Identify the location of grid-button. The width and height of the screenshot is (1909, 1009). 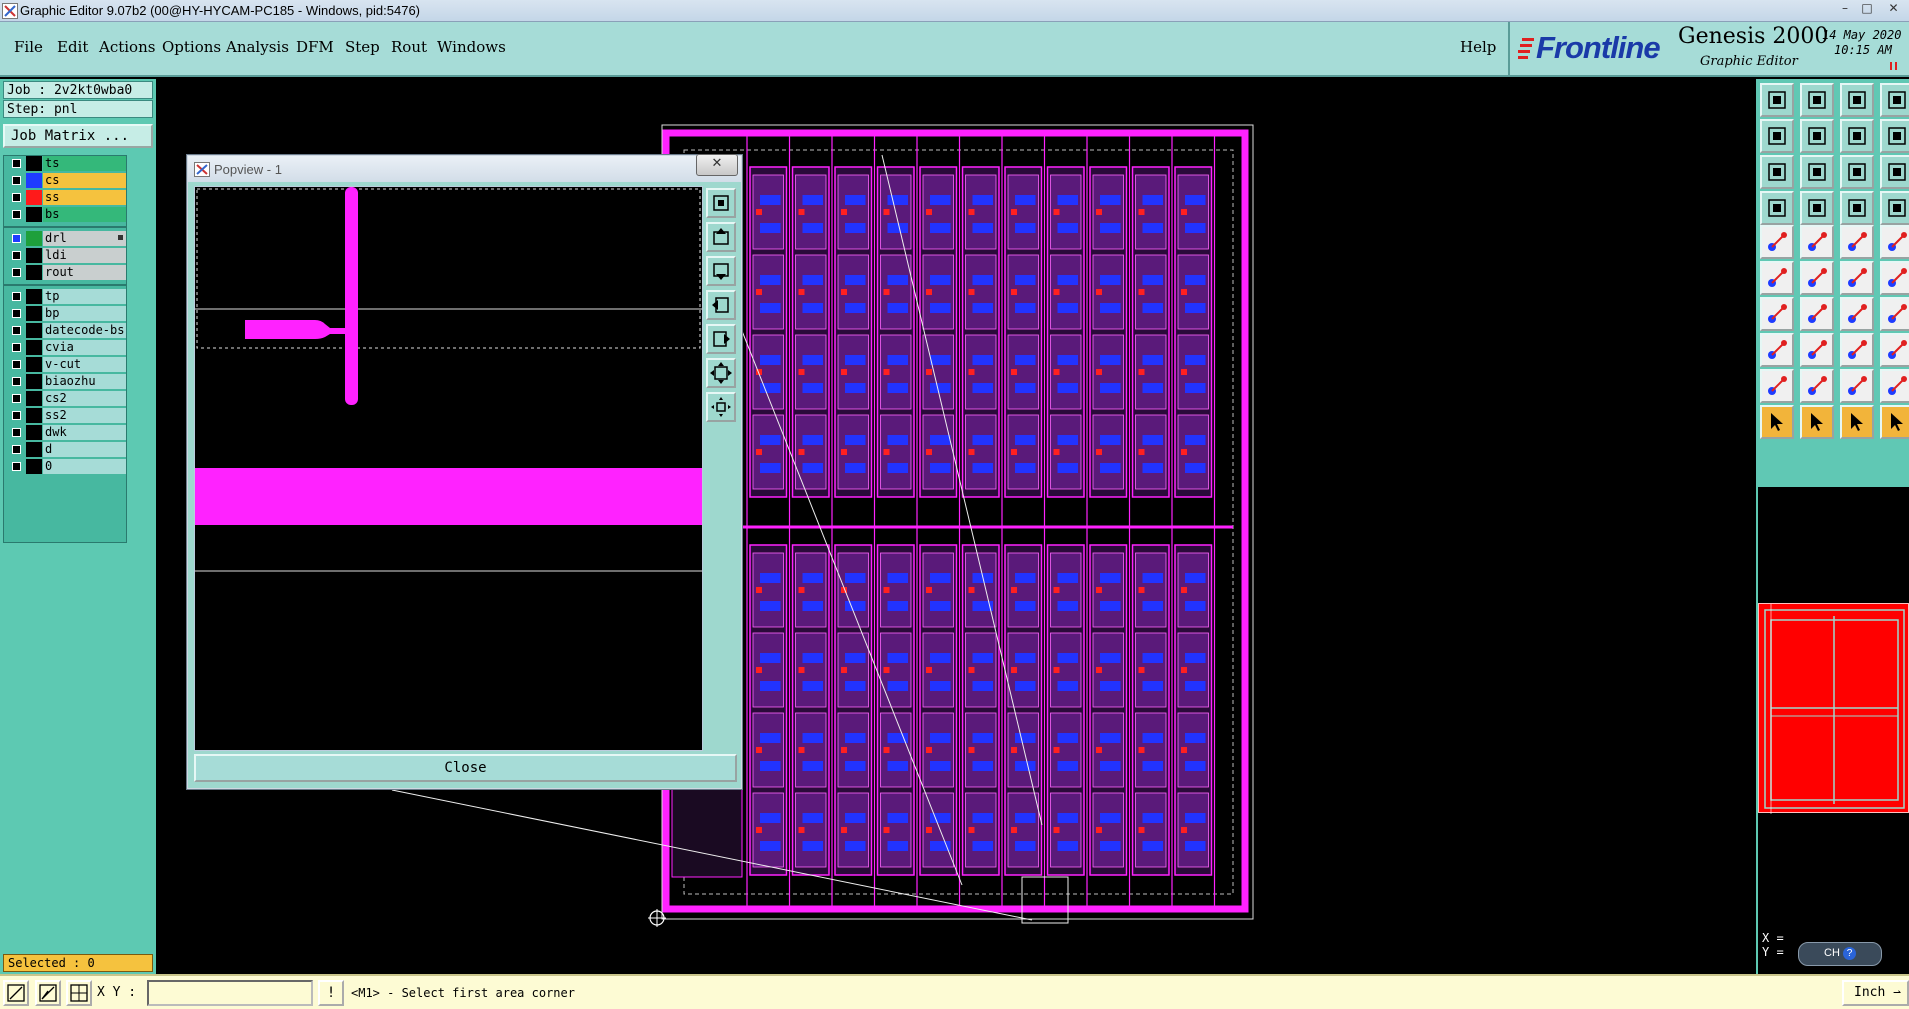
(1817, 208).